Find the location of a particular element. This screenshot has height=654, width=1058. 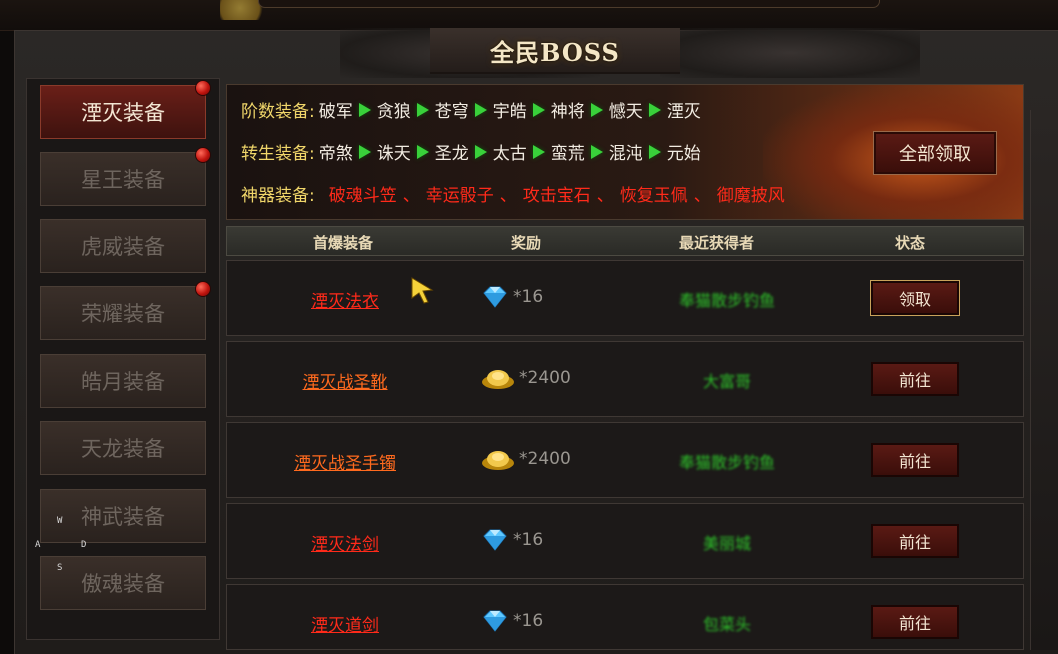

top-decor-strip is located at coordinates (529, 15).